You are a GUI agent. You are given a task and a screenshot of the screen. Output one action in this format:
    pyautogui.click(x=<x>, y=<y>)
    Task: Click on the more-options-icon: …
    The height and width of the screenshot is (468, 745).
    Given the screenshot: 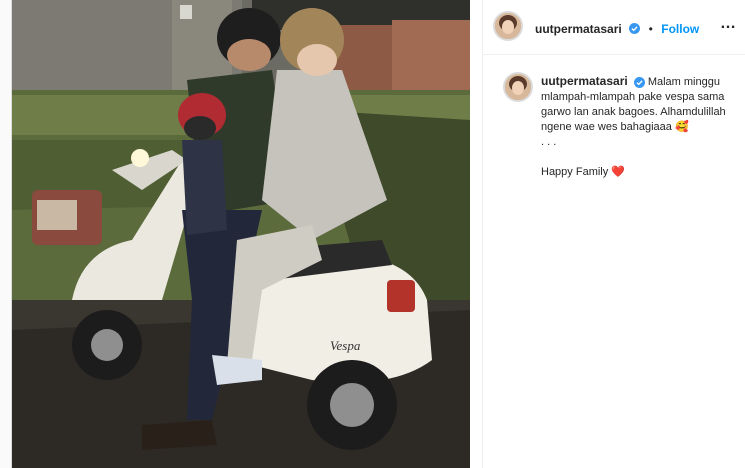 What is the action you would take?
    pyautogui.click(x=728, y=24)
    